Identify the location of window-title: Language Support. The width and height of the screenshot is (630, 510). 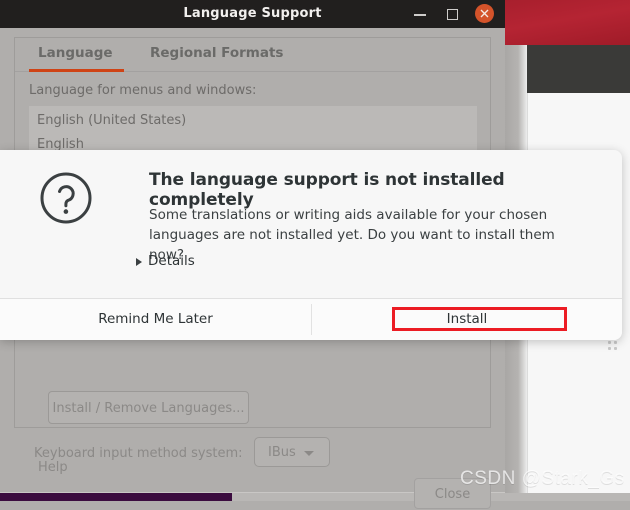
(252, 13).